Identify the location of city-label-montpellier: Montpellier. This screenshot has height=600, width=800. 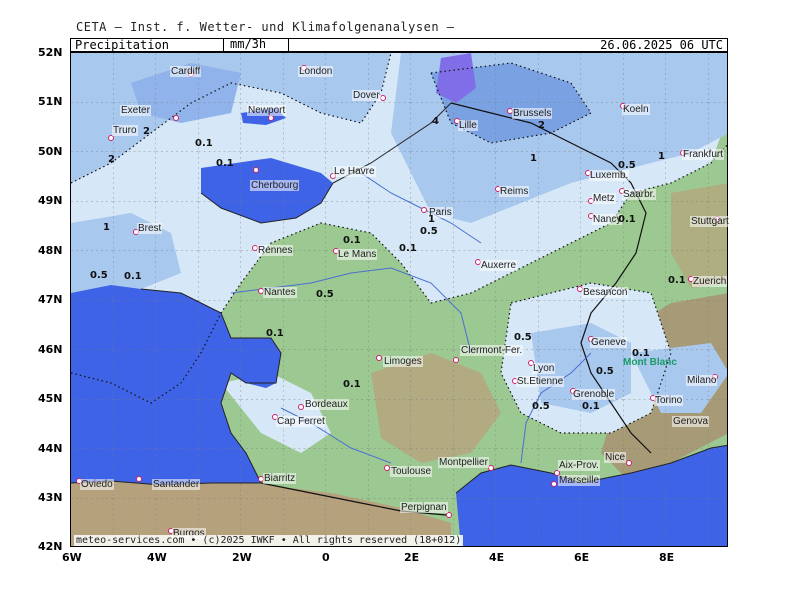
(463, 462).